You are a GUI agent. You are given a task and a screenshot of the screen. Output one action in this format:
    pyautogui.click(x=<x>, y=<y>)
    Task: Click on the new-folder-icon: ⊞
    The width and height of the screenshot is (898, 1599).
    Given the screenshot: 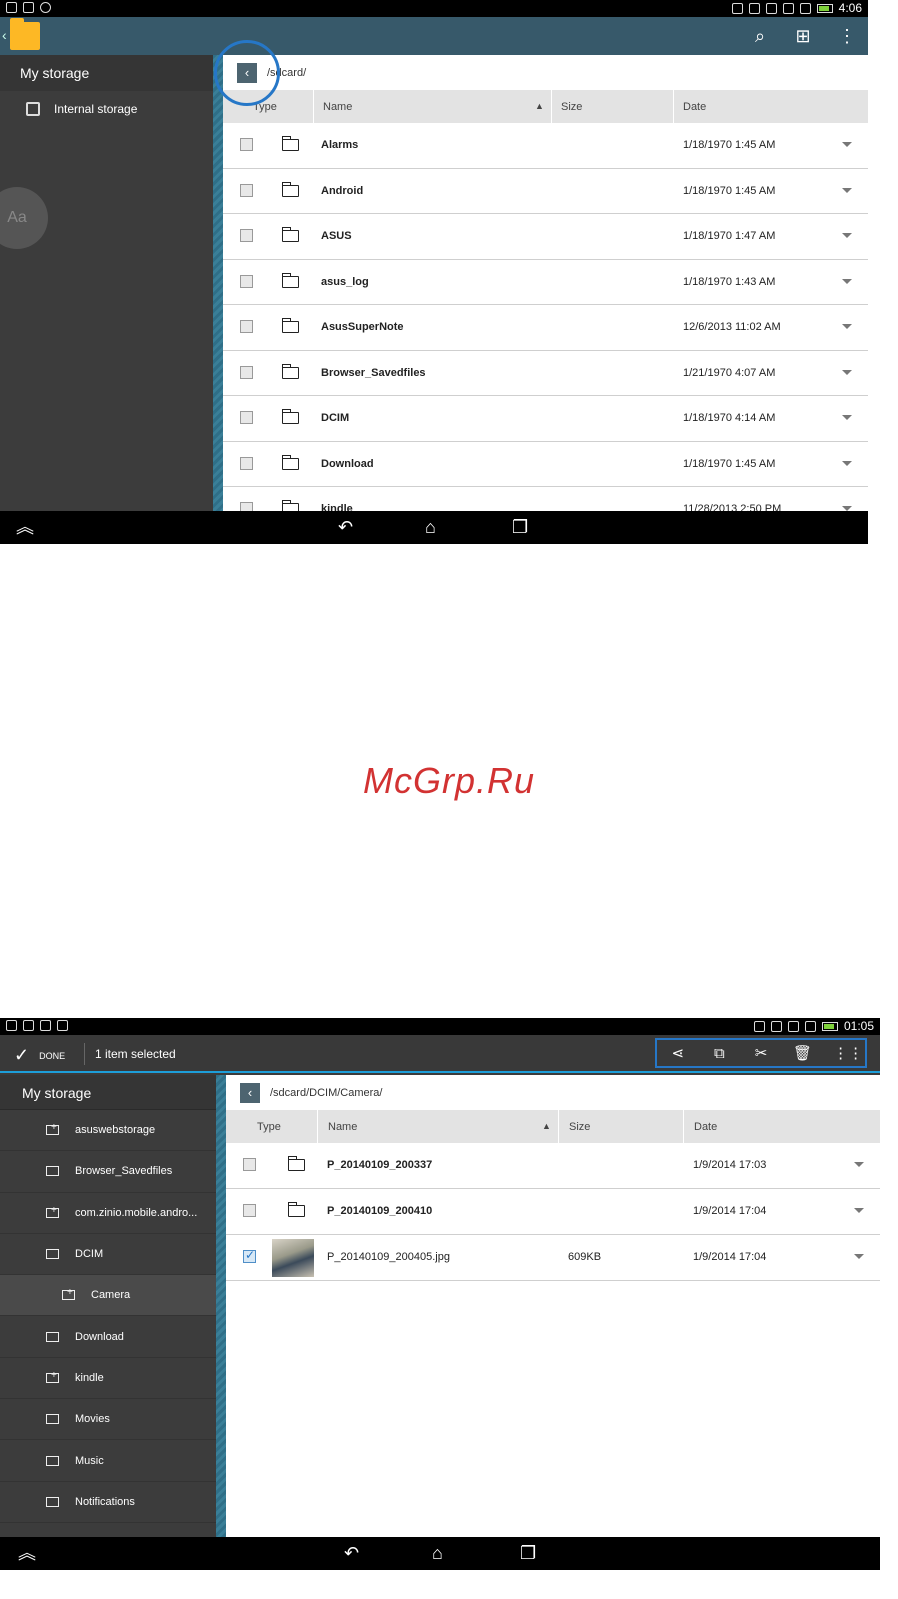 What is the action you would take?
    pyautogui.click(x=803, y=36)
    